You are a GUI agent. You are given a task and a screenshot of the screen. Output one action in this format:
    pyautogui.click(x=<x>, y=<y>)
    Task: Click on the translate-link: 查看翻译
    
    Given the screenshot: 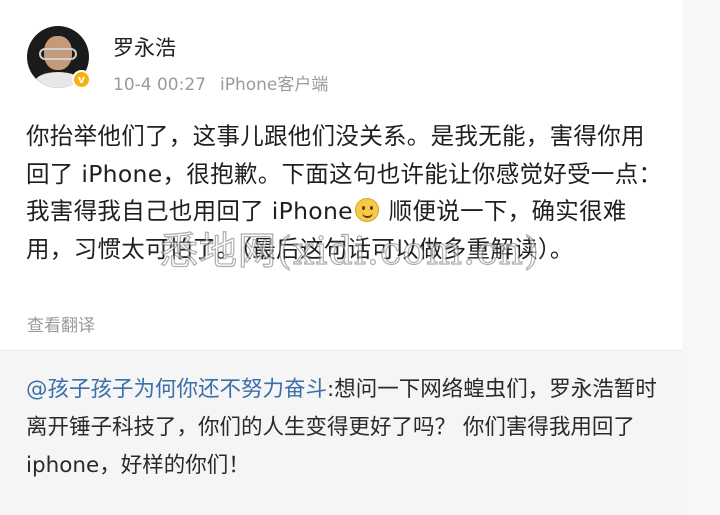 What is the action you would take?
    pyautogui.click(x=61, y=323)
    